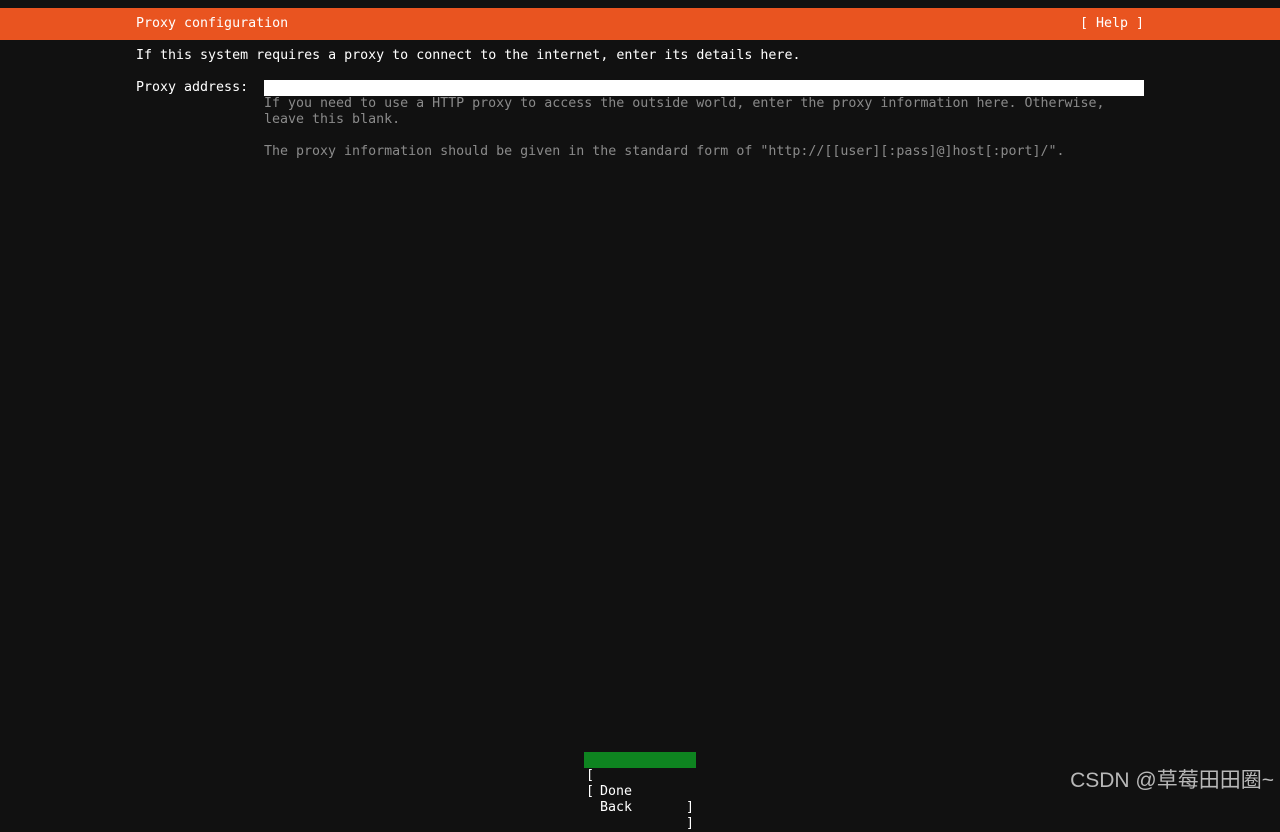 This screenshot has height=832, width=1280. What do you see at coordinates (616, 791) in the screenshot?
I see `done-label: Done` at bounding box center [616, 791].